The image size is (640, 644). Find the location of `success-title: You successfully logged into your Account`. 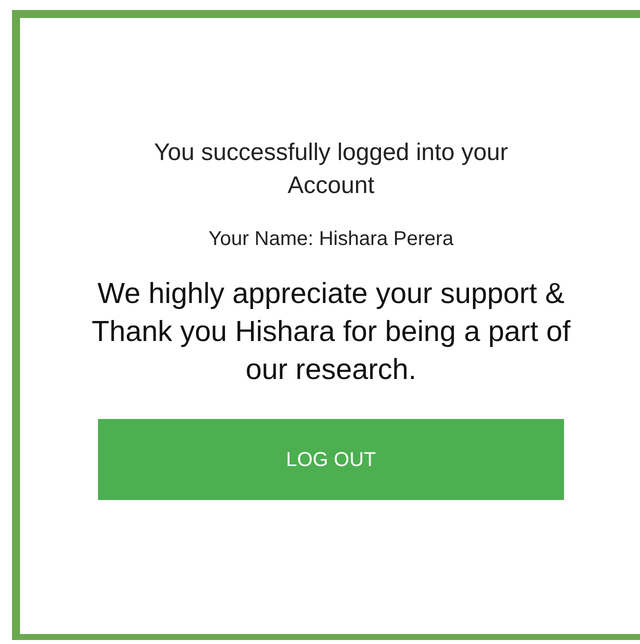

success-title: You successfully logged into your Account is located at coordinates (331, 169).